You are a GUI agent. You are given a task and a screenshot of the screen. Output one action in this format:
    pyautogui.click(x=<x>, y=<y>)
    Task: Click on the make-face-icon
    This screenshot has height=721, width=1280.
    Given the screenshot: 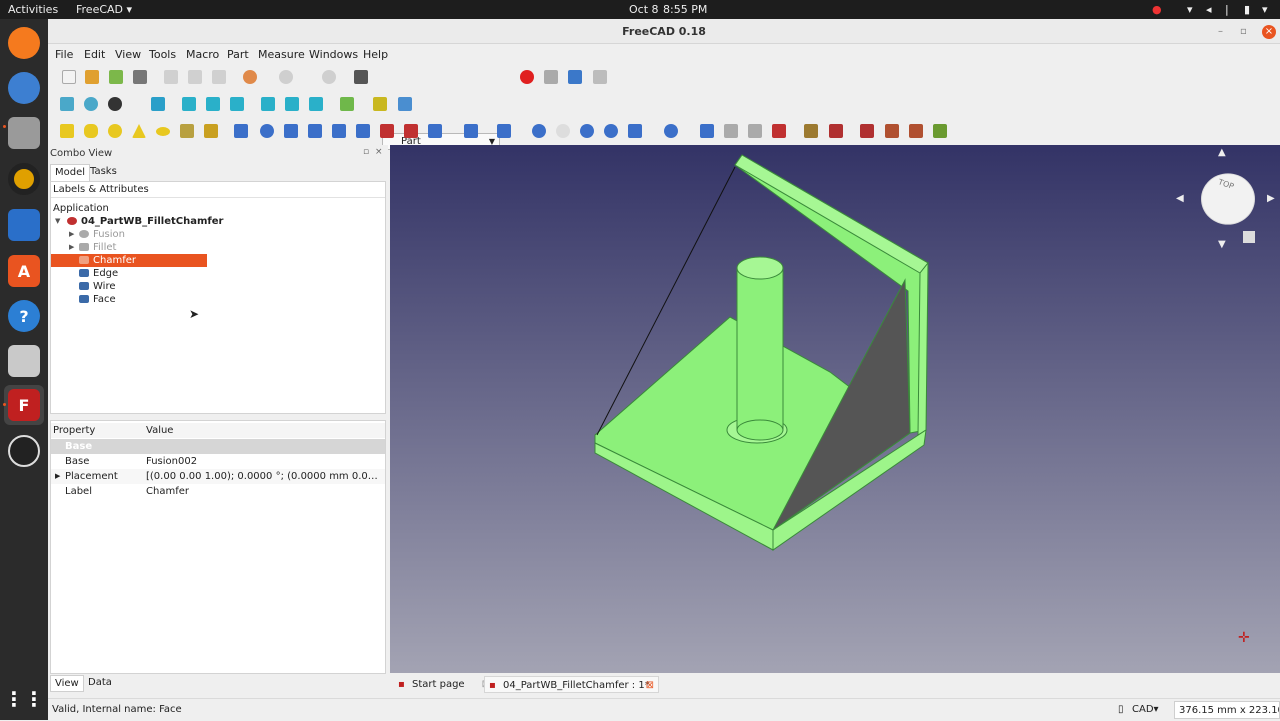 What is the action you would take?
    pyautogui.click(x=363, y=131)
    